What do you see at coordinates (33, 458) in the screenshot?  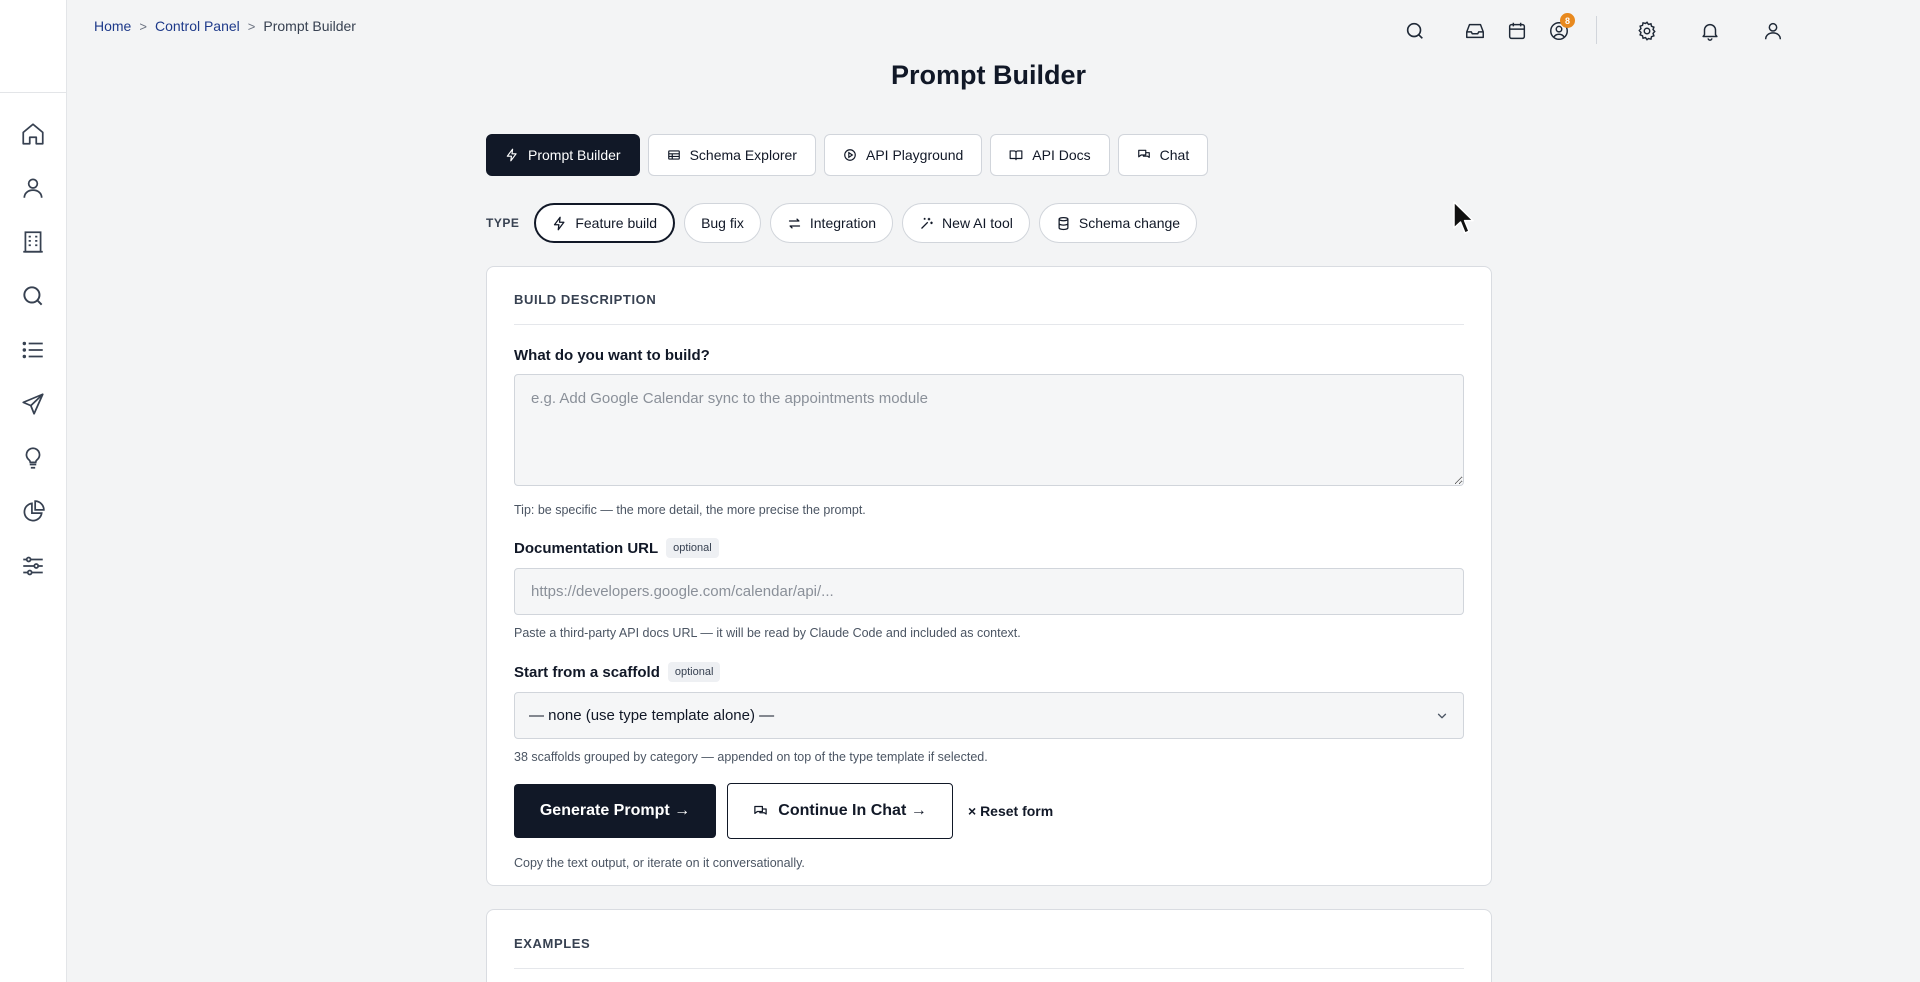 I see `lightbulb-icon` at bounding box center [33, 458].